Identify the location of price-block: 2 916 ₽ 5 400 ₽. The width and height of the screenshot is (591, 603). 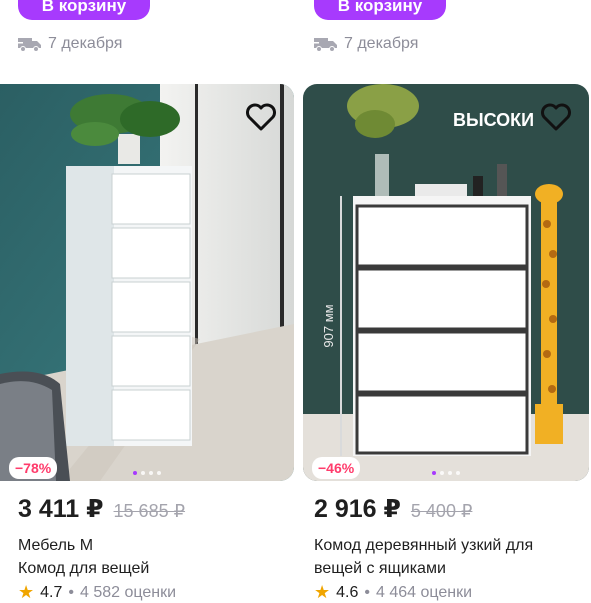
(393, 509).